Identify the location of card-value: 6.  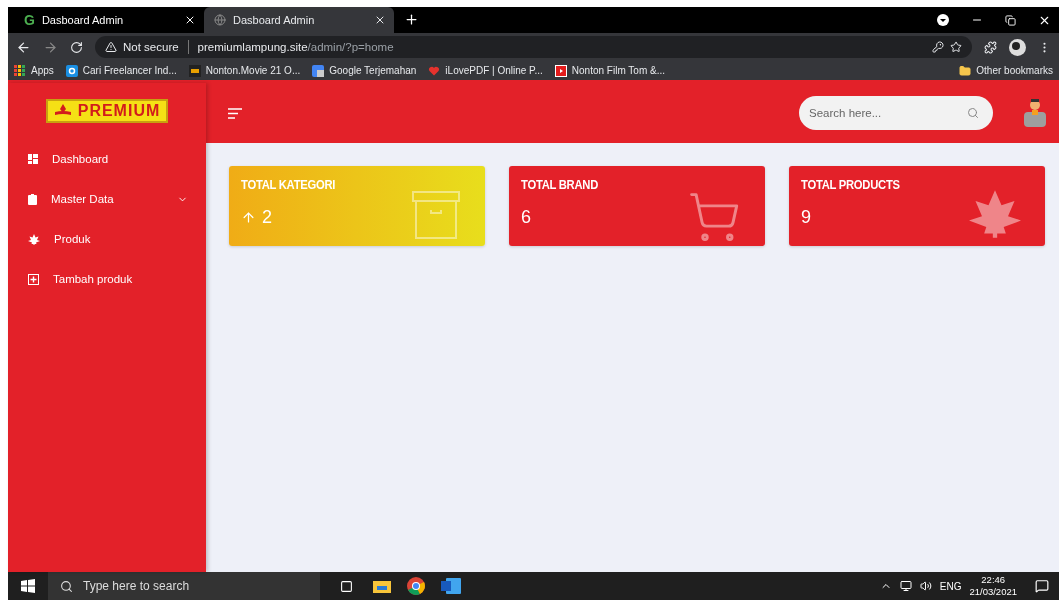
(526, 217).